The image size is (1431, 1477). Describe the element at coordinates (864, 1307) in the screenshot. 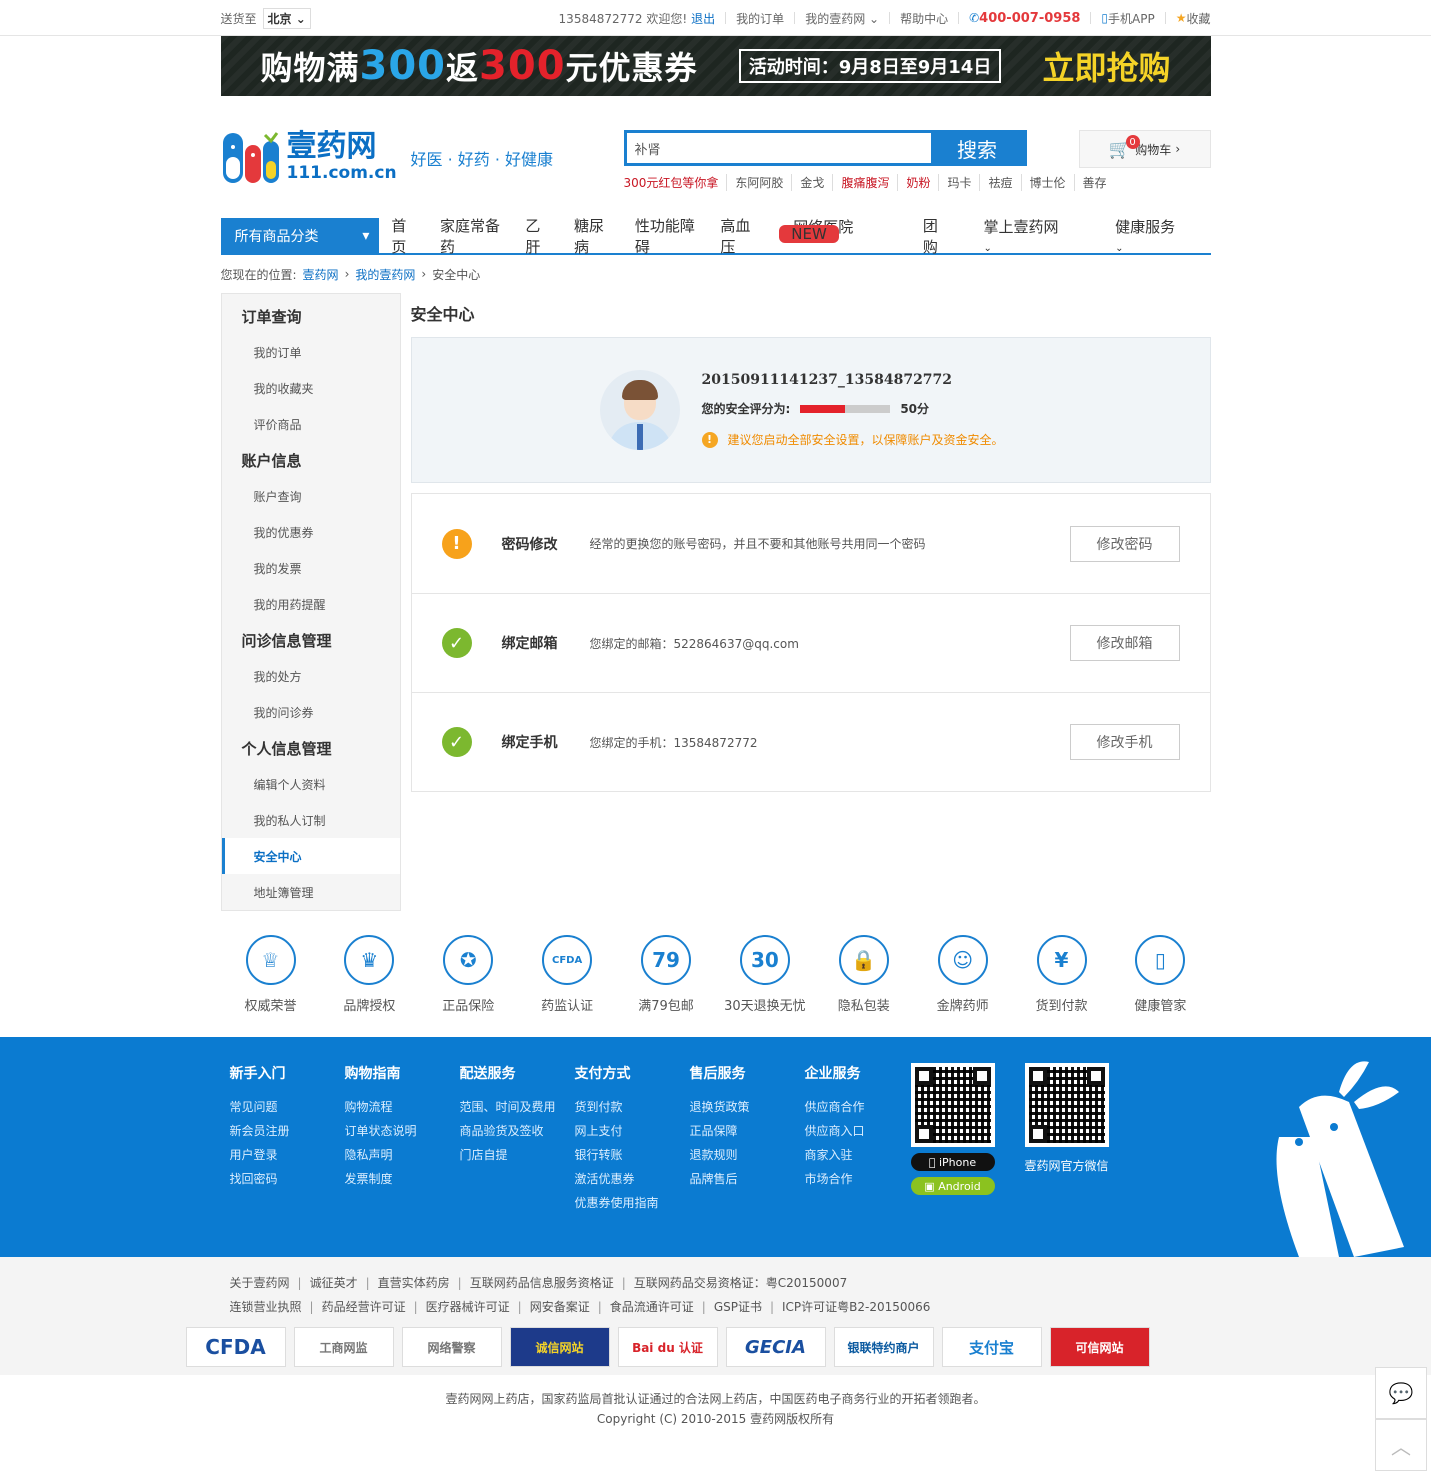

I see `legal-link: ICP许可证粤B2-20150066` at that location.